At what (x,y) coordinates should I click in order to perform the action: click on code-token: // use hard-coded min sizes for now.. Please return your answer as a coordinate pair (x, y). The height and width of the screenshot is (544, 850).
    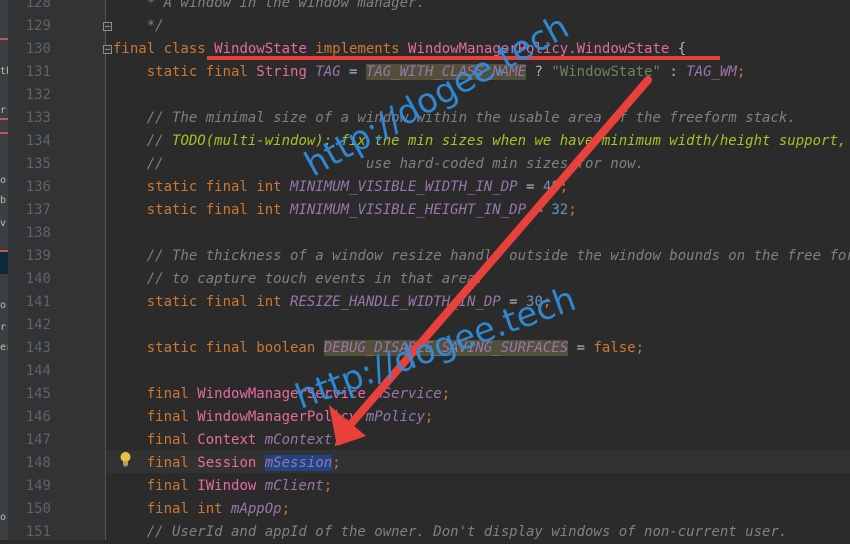
    Looking at the image, I should click on (379, 164).